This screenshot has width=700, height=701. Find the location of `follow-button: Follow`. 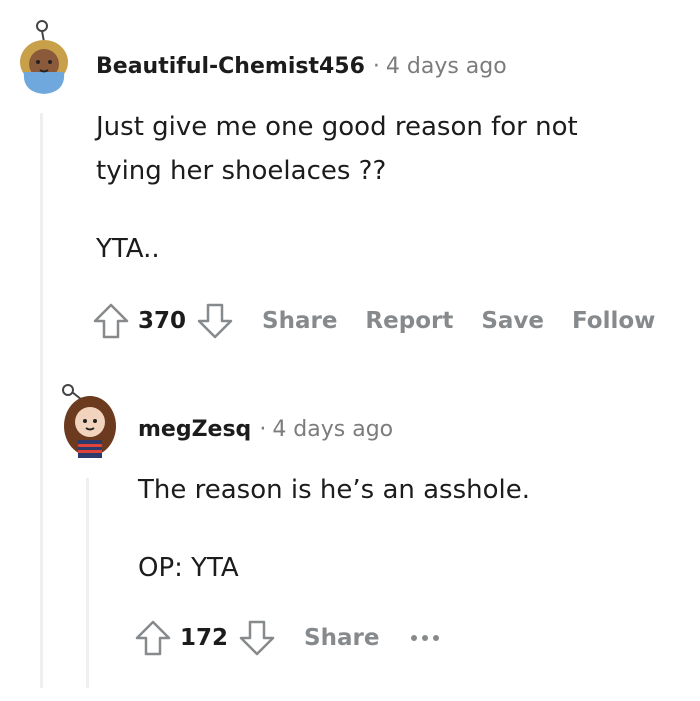

follow-button: Follow is located at coordinates (613, 321).